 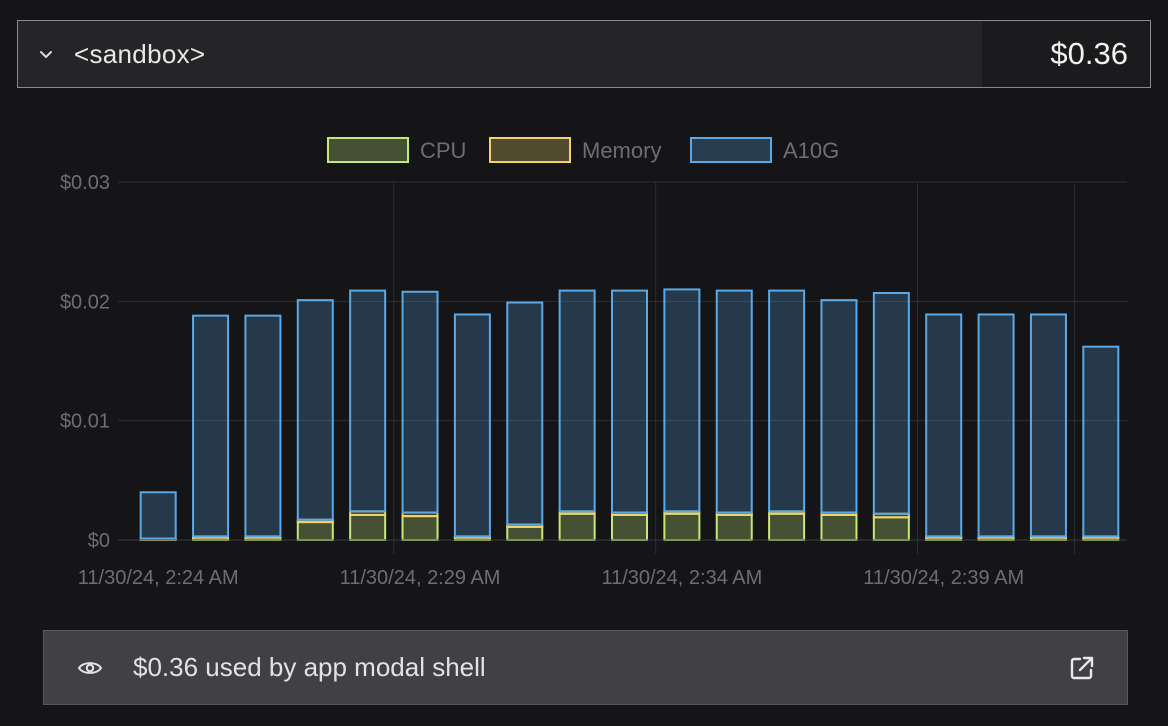 What do you see at coordinates (85, 183) in the screenshot?
I see `y-tick-label: $0.03` at bounding box center [85, 183].